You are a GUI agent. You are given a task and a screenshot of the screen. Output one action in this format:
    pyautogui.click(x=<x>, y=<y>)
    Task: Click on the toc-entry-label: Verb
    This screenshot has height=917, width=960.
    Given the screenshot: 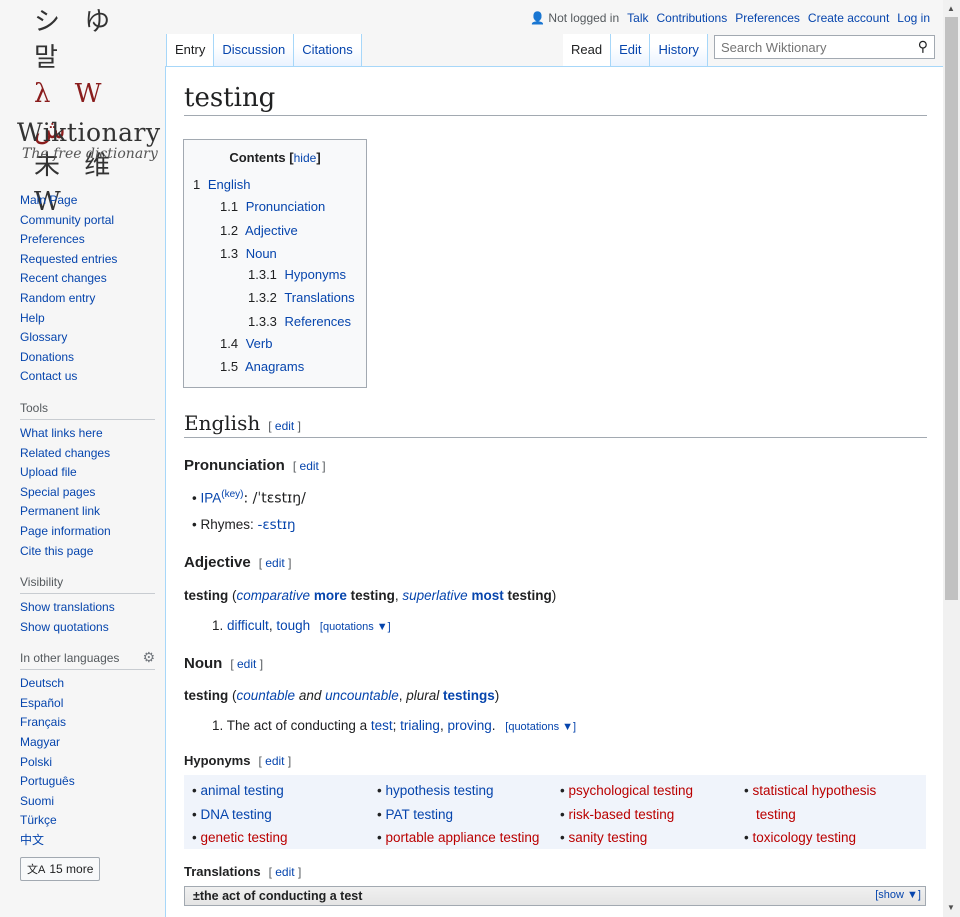 What is the action you would take?
    pyautogui.click(x=259, y=343)
    